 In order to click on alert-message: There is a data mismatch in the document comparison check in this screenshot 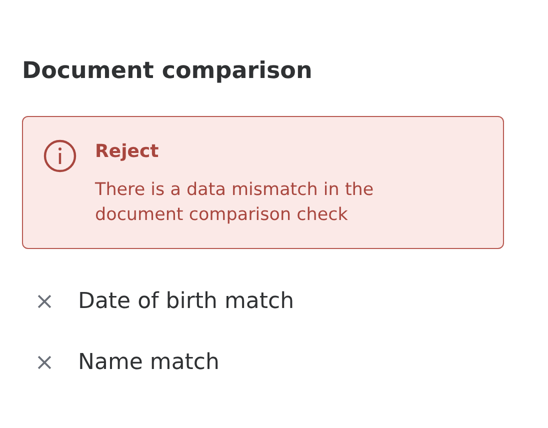, I will do `click(235, 203)`.